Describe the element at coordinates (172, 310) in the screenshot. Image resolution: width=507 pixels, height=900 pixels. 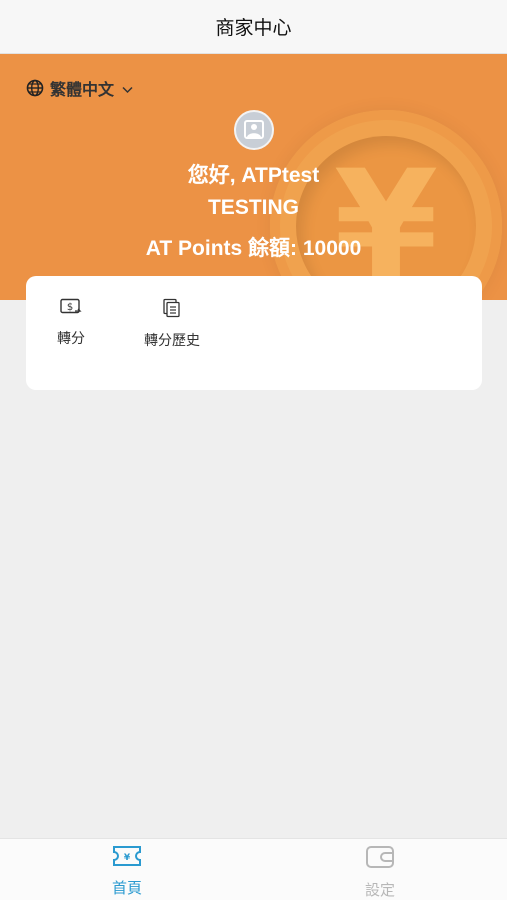
I see `history-document-icon` at that location.